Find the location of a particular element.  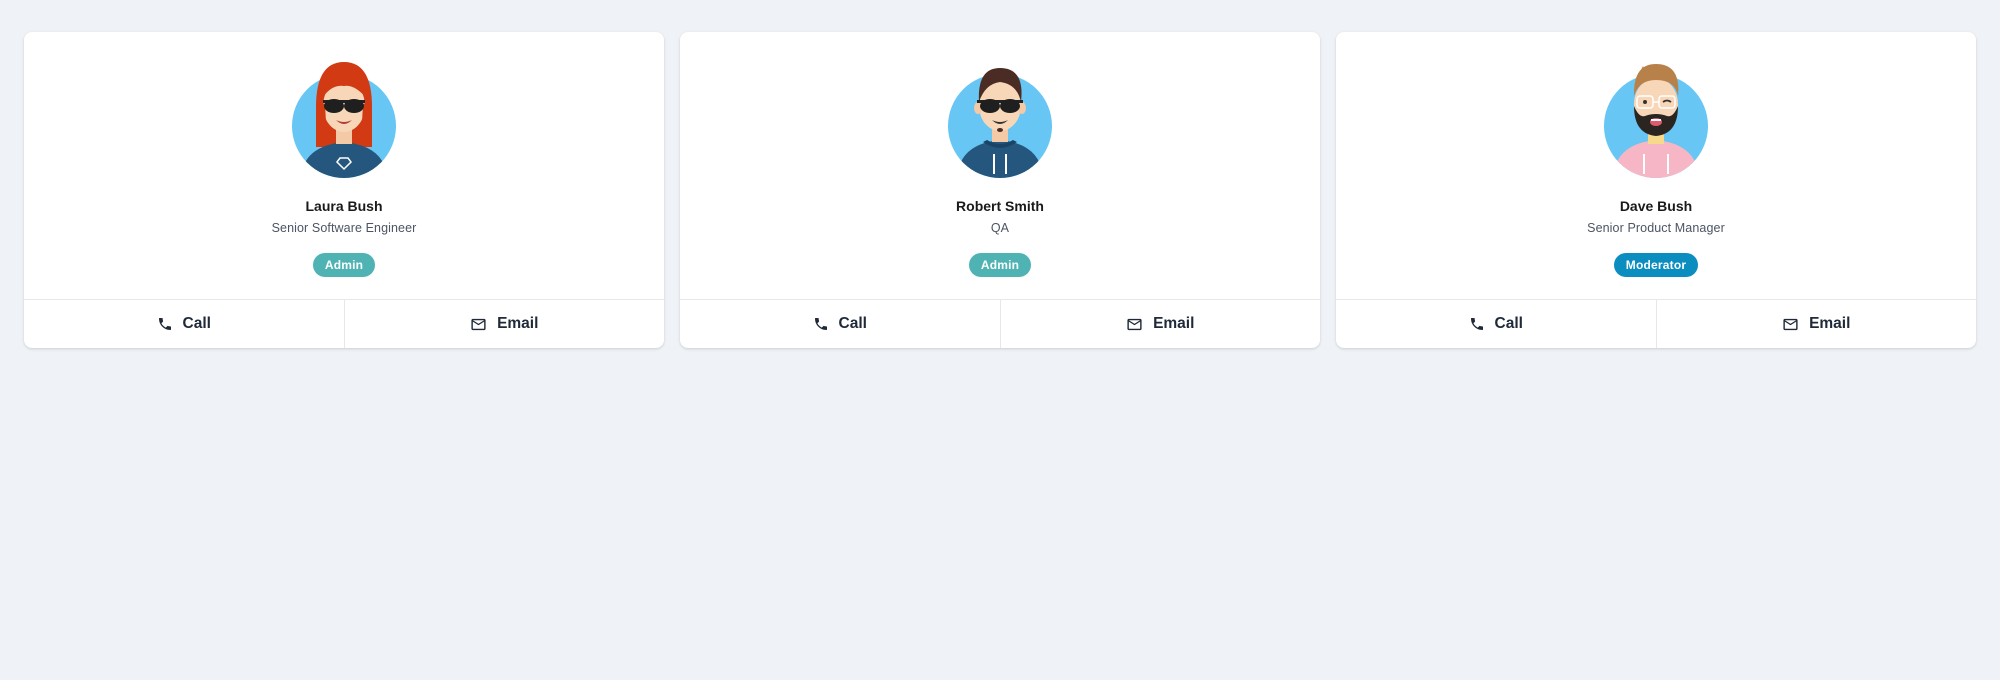

contact-card: Robert Smith QA Admin Call Email is located at coordinates (1000, 190).